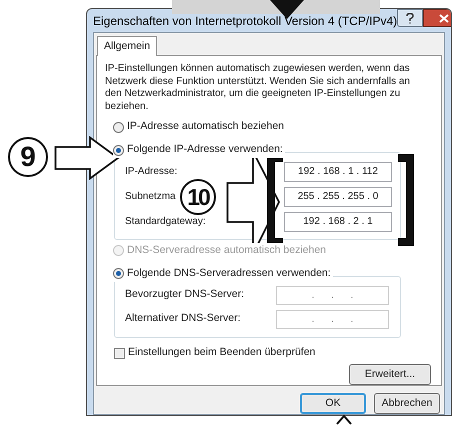 This screenshot has height=425, width=454. What do you see at coordinates (406, 200) in the screenshot?
I see `right-bracket-icon` at bounding box center [406, 200].